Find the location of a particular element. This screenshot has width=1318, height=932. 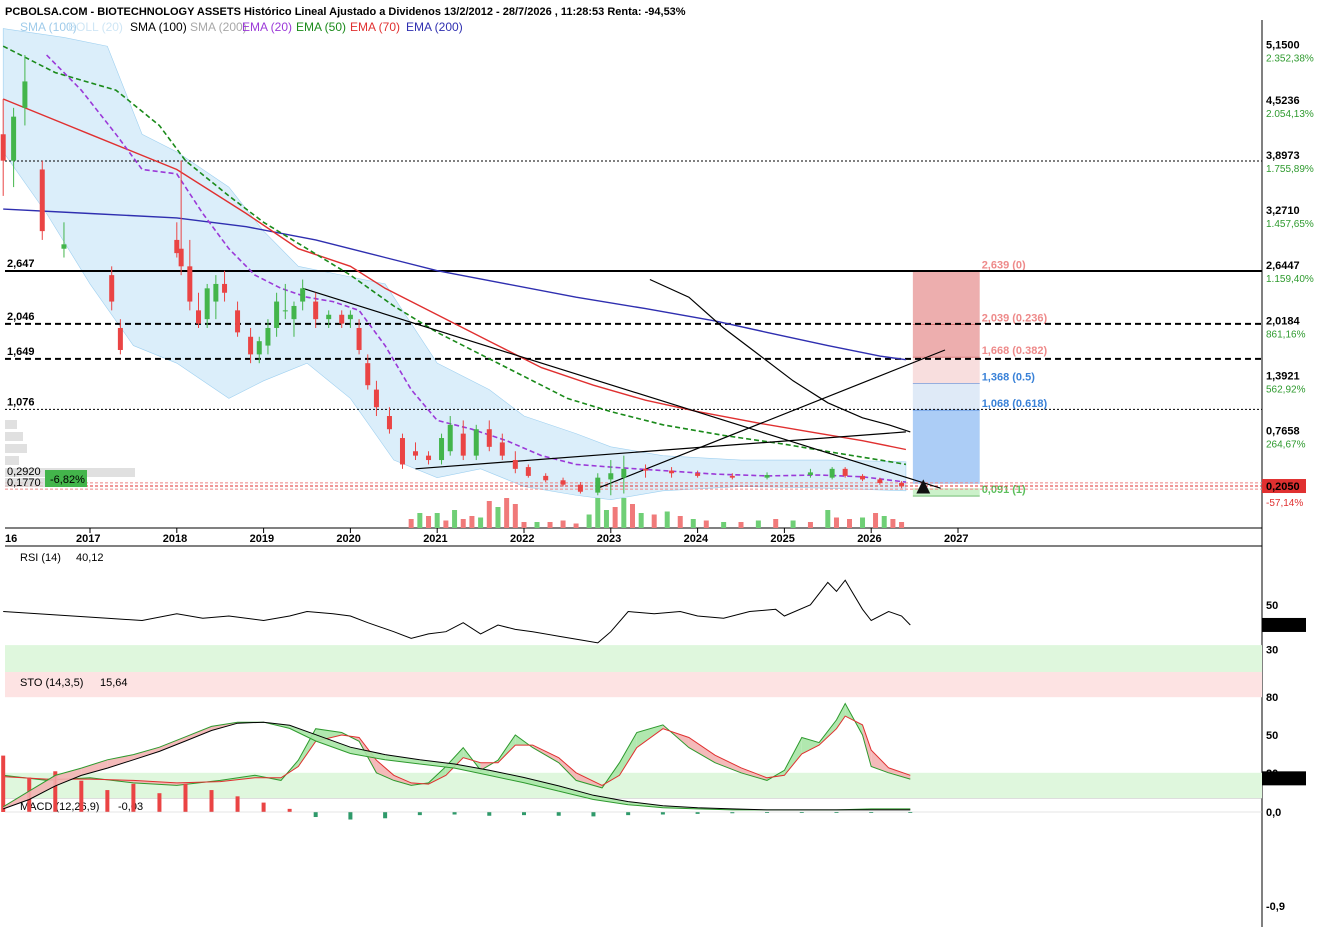

y-tick-3: 3,2710 is located at coordinates (1283, 211).